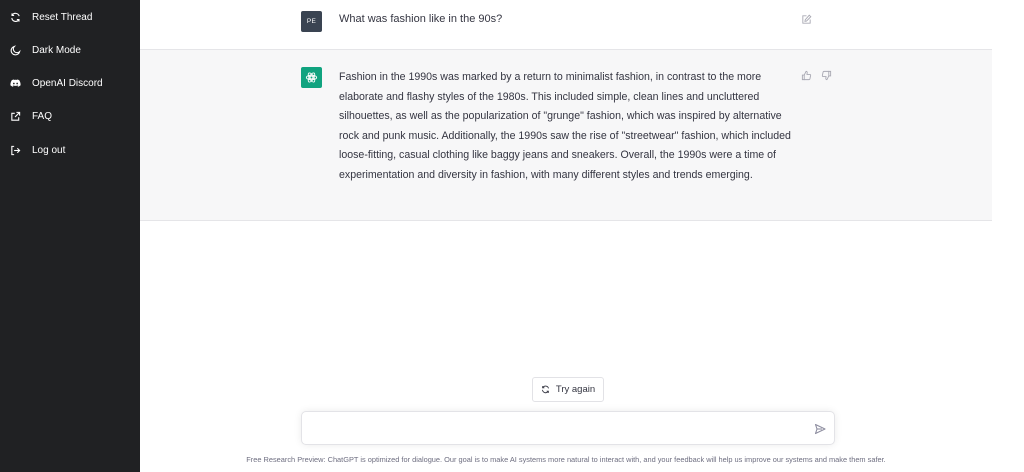  I want to click on sidebar-item-label: Reset Thread, so click(62, 17).